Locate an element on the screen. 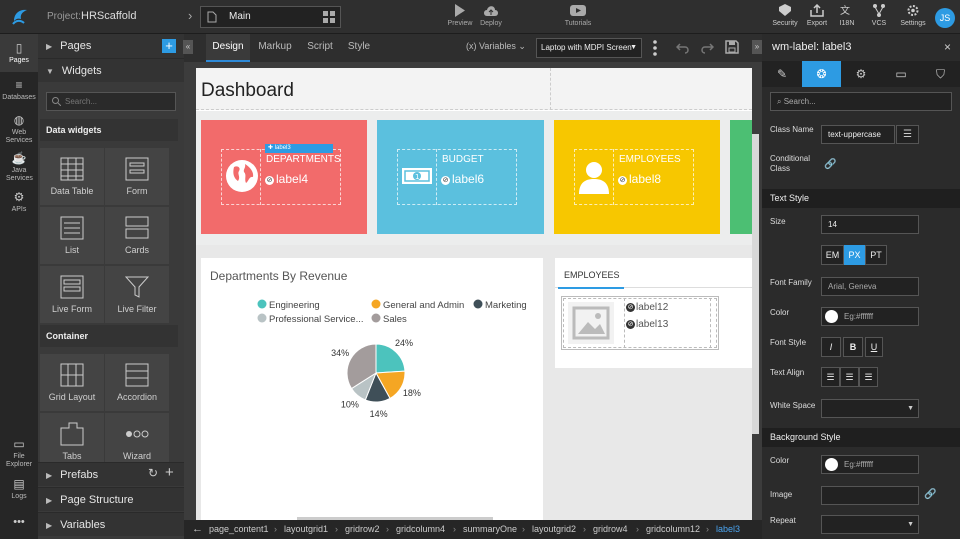 The width and height of the screenshot is (960, 539). departments-tile: ✚ label3 DEPARTMENTS ⊘ label4 is located at coordinates (284, 177).